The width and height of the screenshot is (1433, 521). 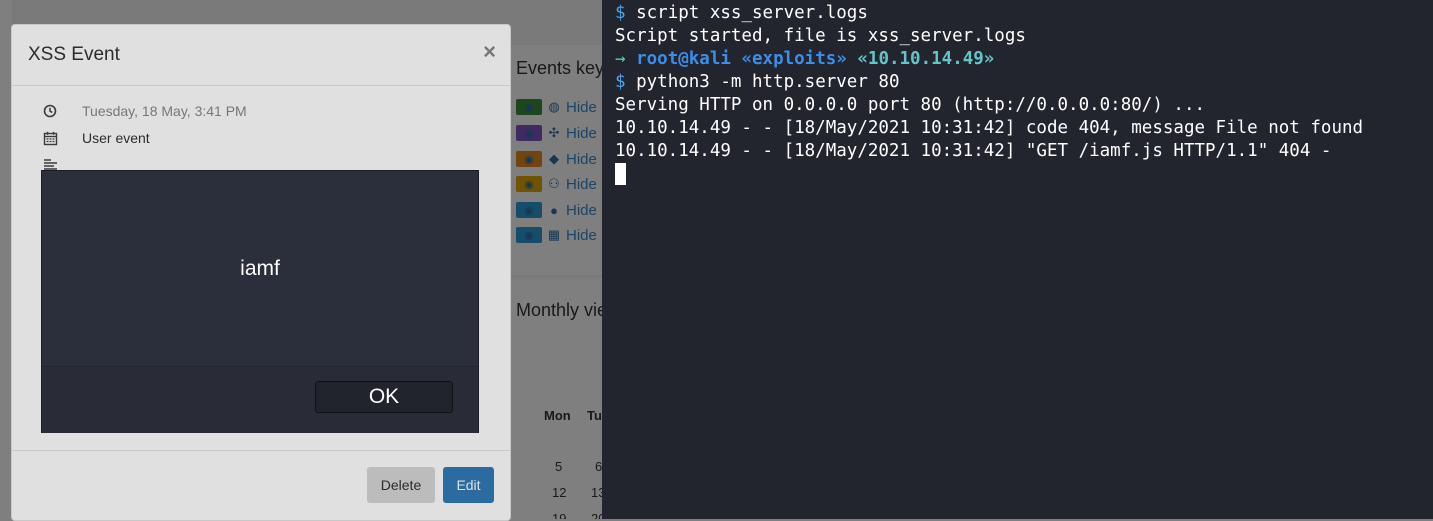 What do you see at coordinates (384, 397) in the screenshot?
I see `ok-button: OK` at bounding box center [384, 397].